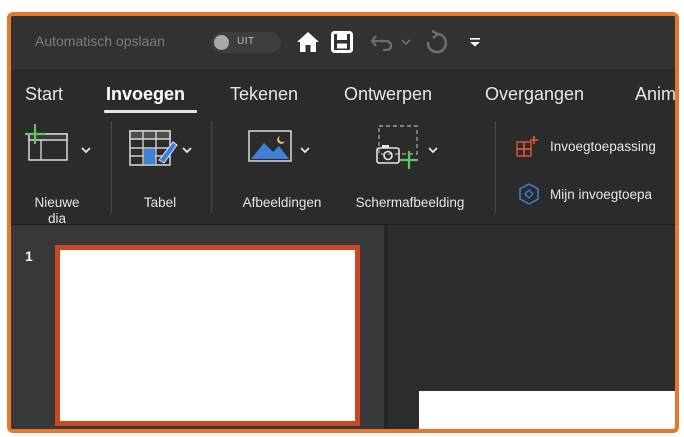  Describe the element at coordinates (410, 202) in the screenshot. I see `screenshot-label: Schermafbeelding` at that location.